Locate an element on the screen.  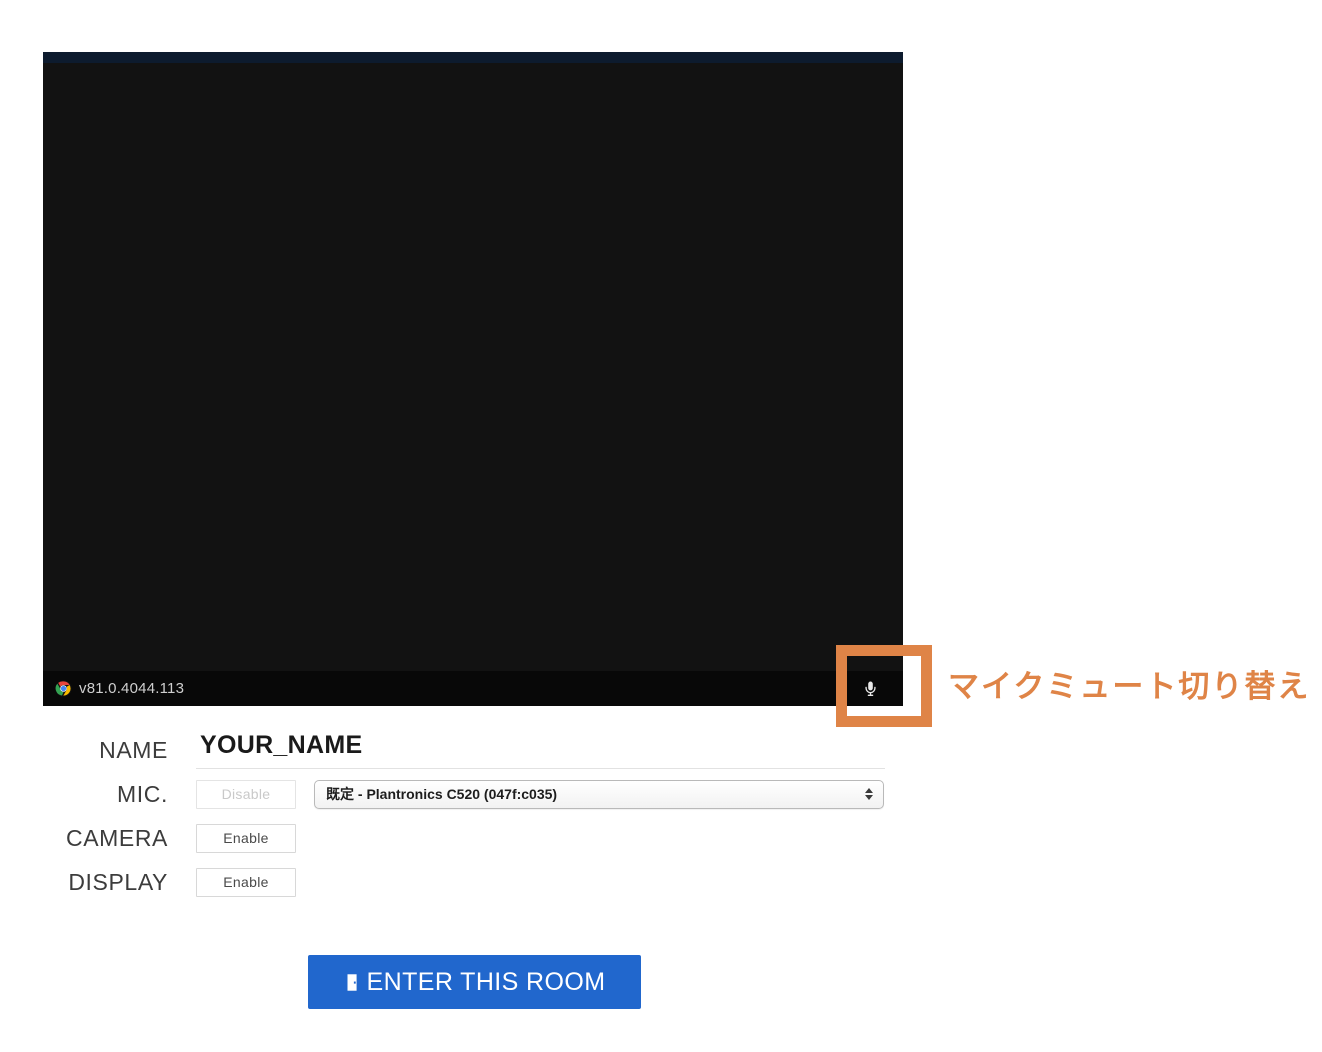
form-row-display: DISPLAY Enable is located at coordinates (451, 882).